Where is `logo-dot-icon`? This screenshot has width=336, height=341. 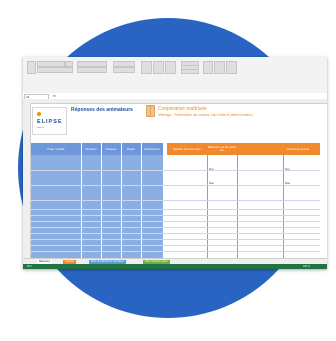
logo-dot-icon is located at coordinates (39, 114).